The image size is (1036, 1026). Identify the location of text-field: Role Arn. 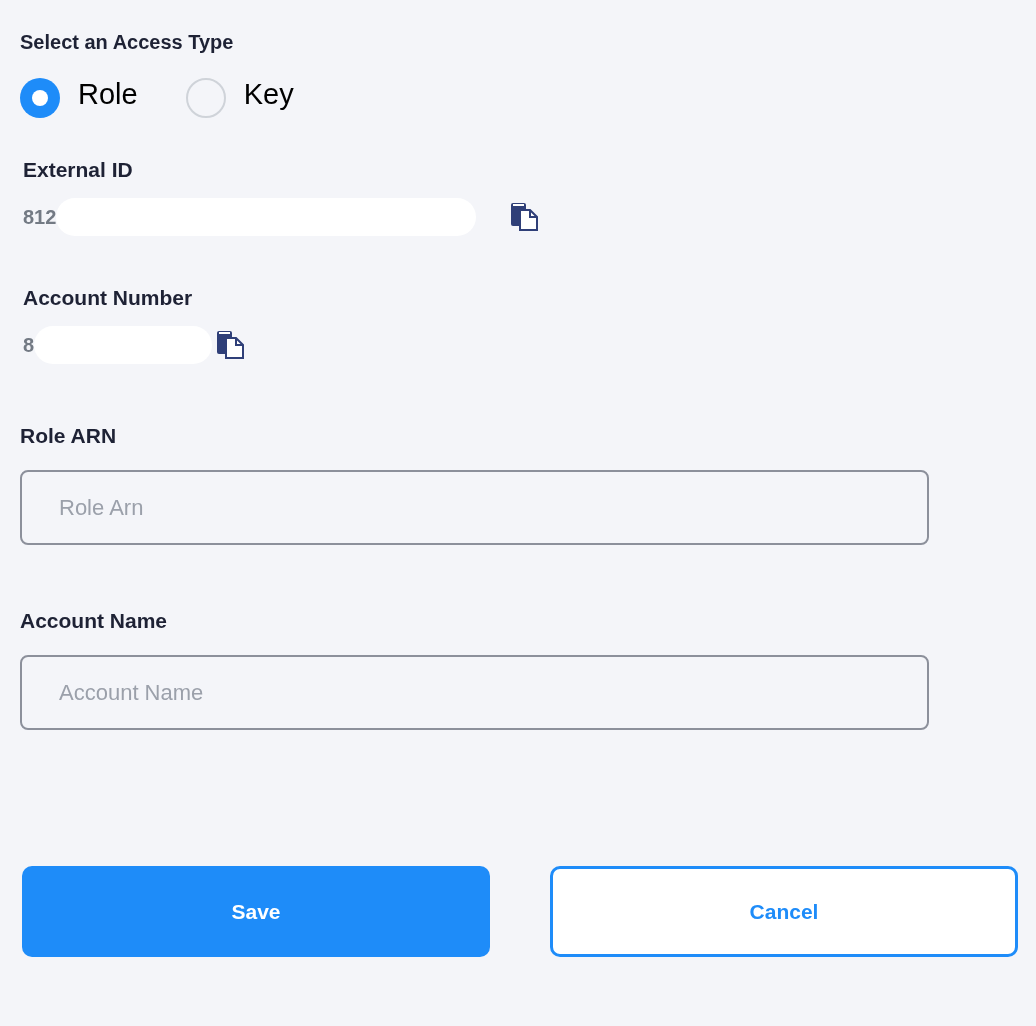
(474, 507).